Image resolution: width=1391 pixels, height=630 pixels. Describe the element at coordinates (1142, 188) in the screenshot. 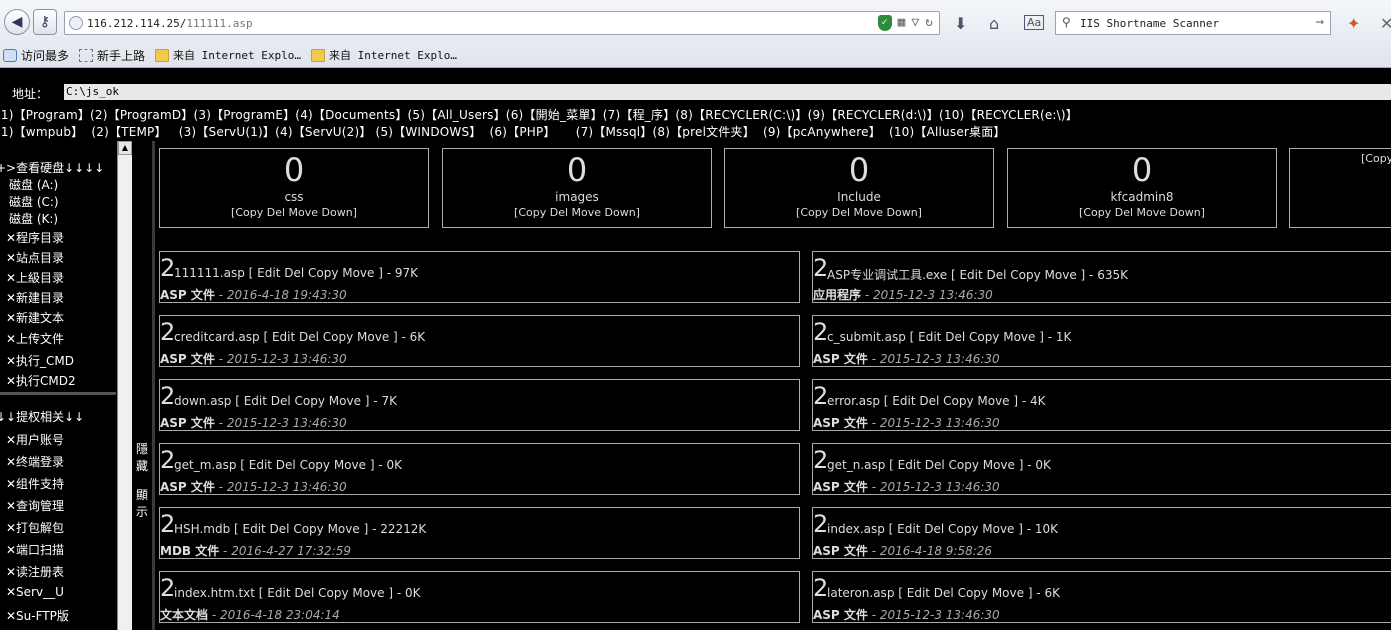

I see `folder-card: 0 kfcadmin8 [Copy Del Move Down]` at that location.